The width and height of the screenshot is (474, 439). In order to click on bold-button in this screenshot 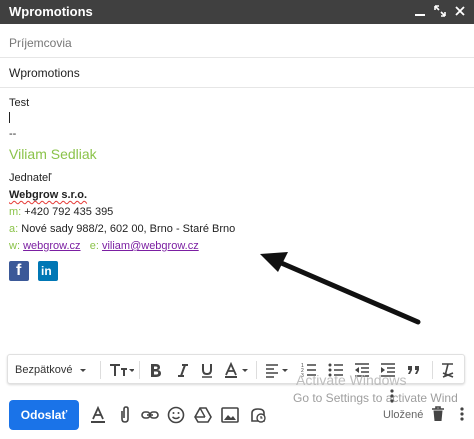, I will do `click(155, 370)`.